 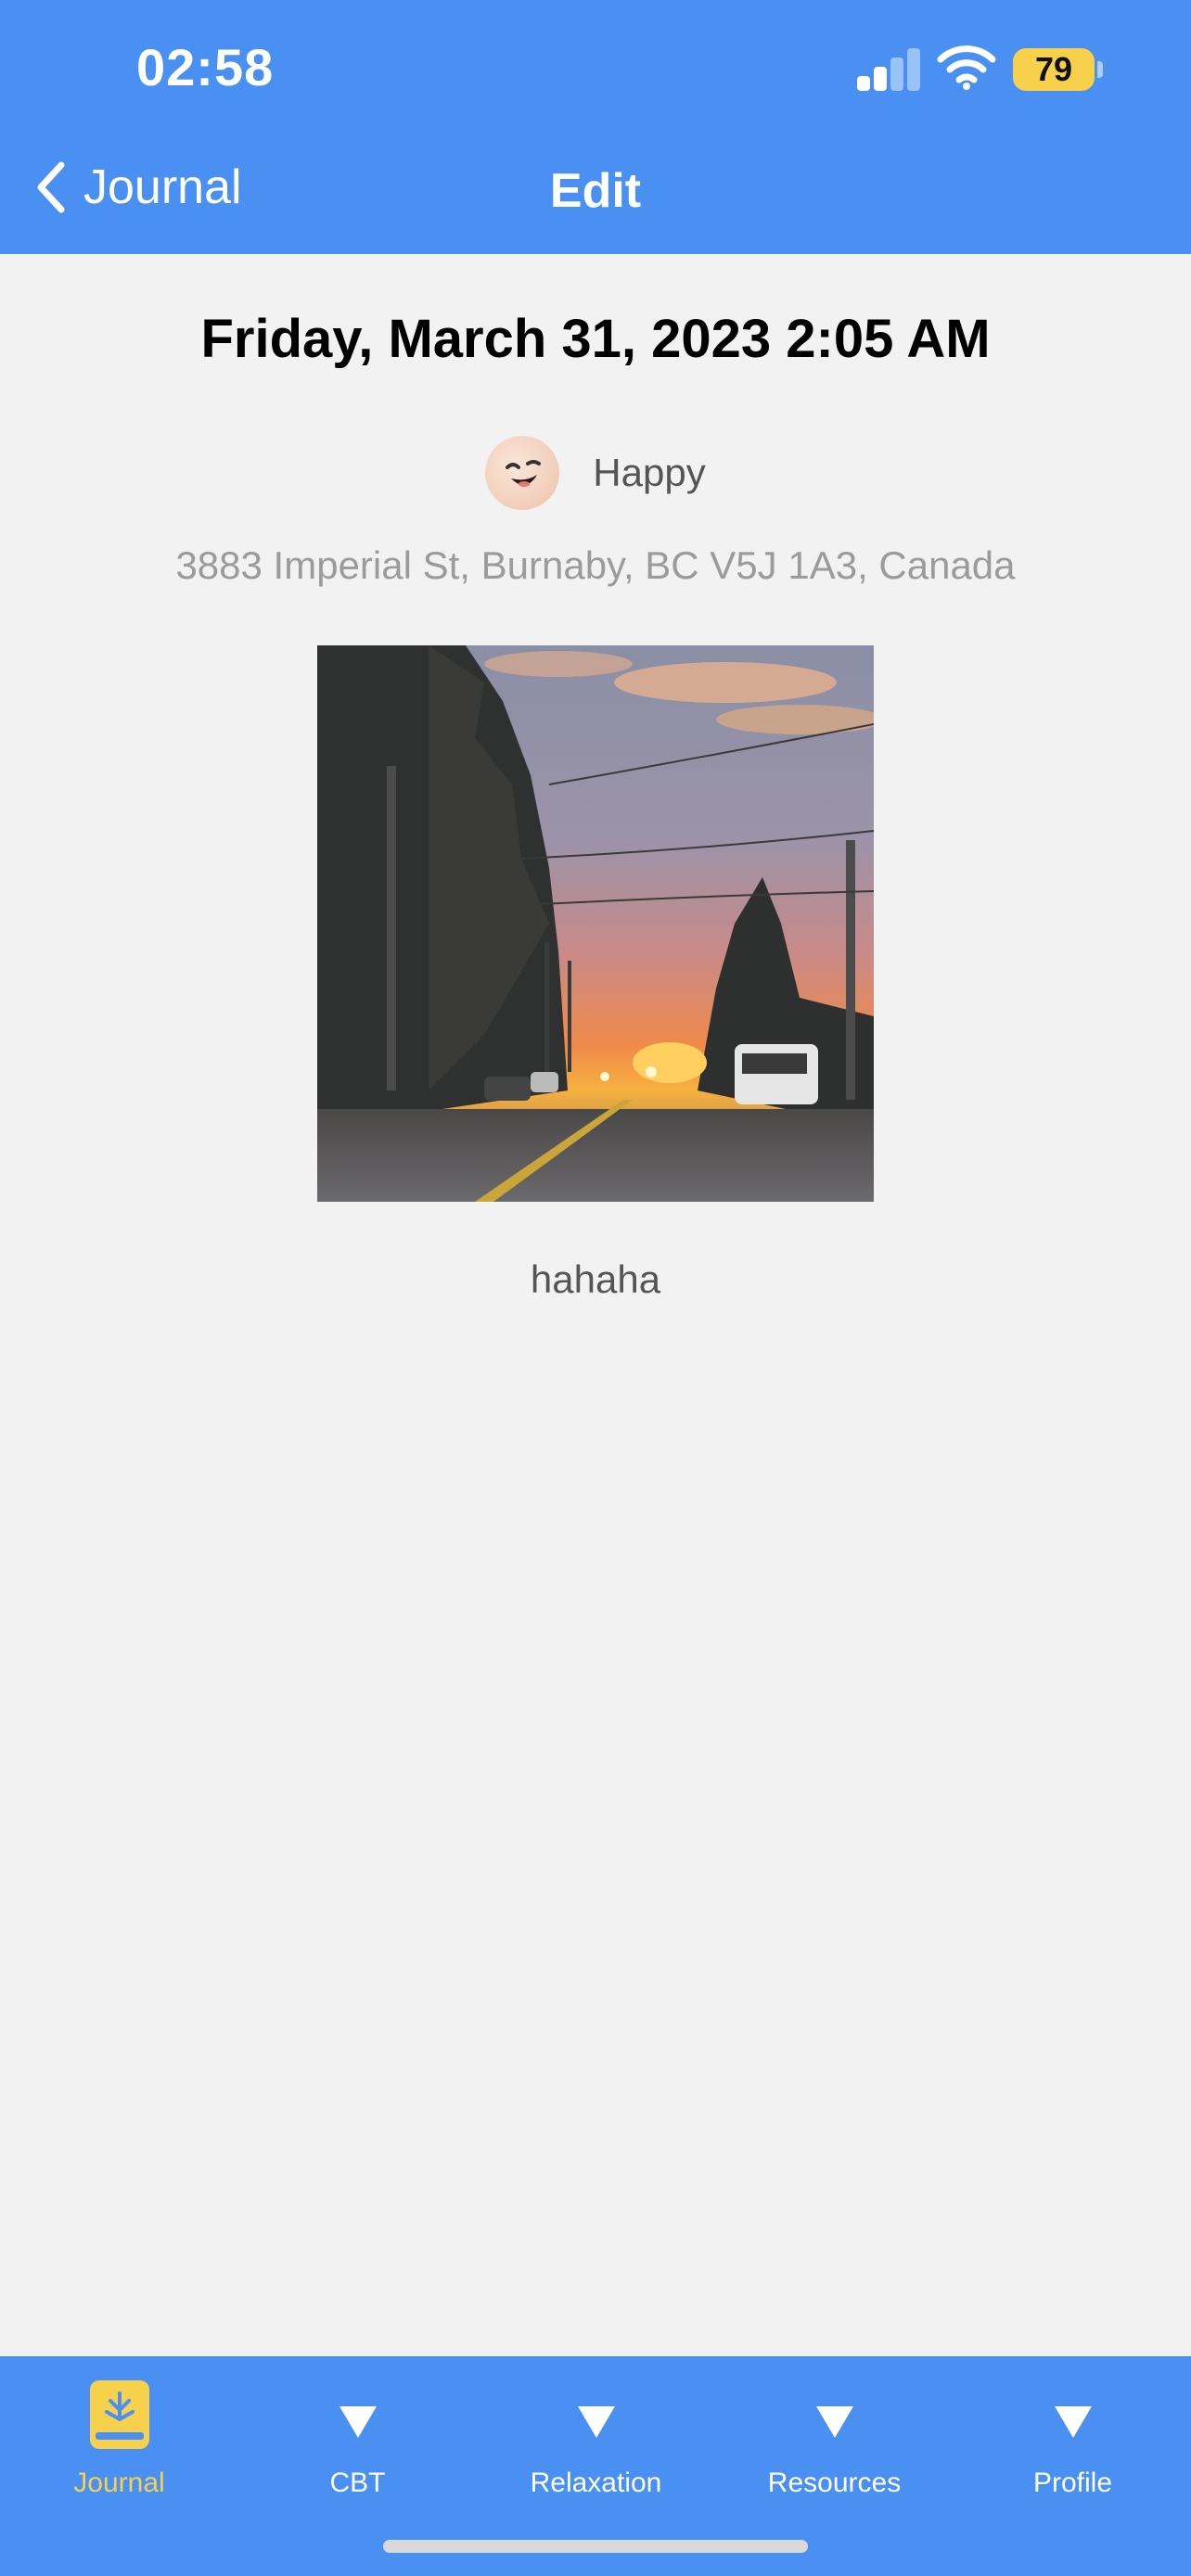 What do you see at coordinates (966, 67) in the screenshot?
I see `wifi-icon` at bounding box center [966, 67].